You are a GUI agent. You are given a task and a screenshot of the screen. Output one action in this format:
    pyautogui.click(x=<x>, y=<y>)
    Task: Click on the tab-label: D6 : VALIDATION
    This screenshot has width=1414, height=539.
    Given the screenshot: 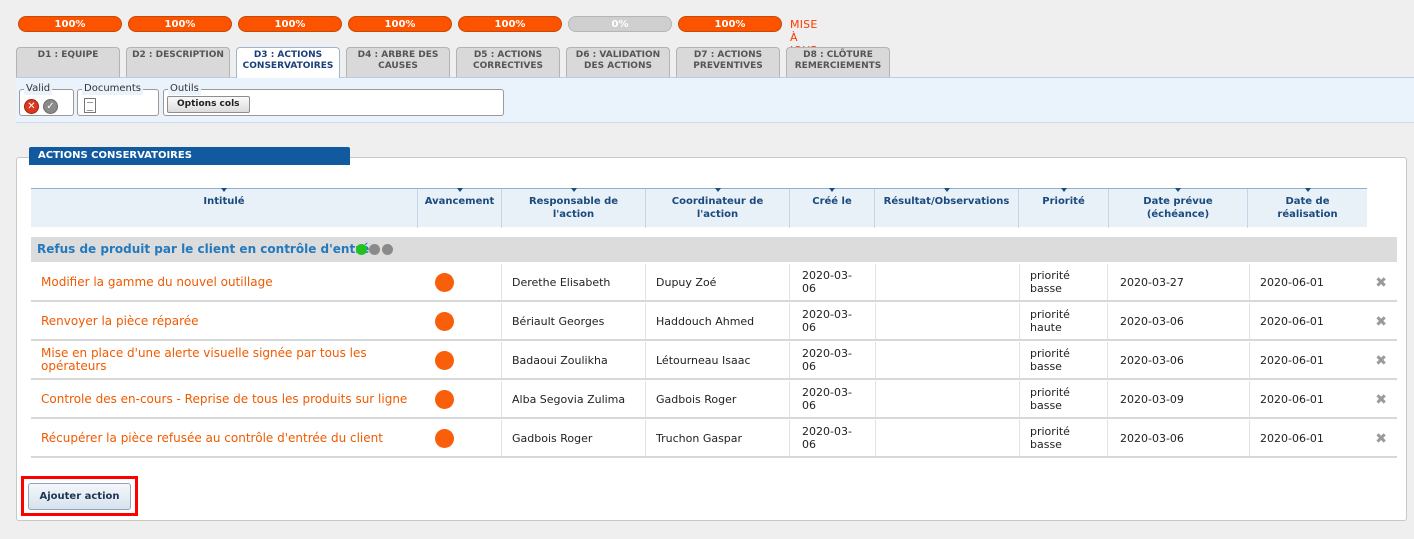 What is the action you would take?
    pyautogui.click(x=618, y=55)
    